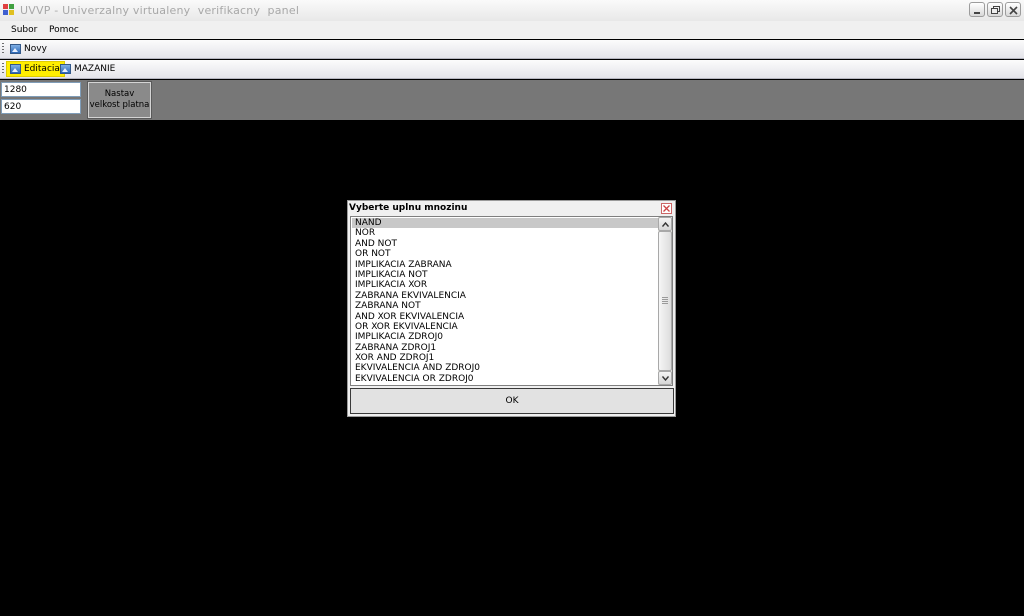 The width and height of the screenshot is (1024, 616). What do you see at coordinates (505, 327) in the screenshot?
I see `list-item: OR XOR EKVIVALENCIA` at bounding box center [505, 327].